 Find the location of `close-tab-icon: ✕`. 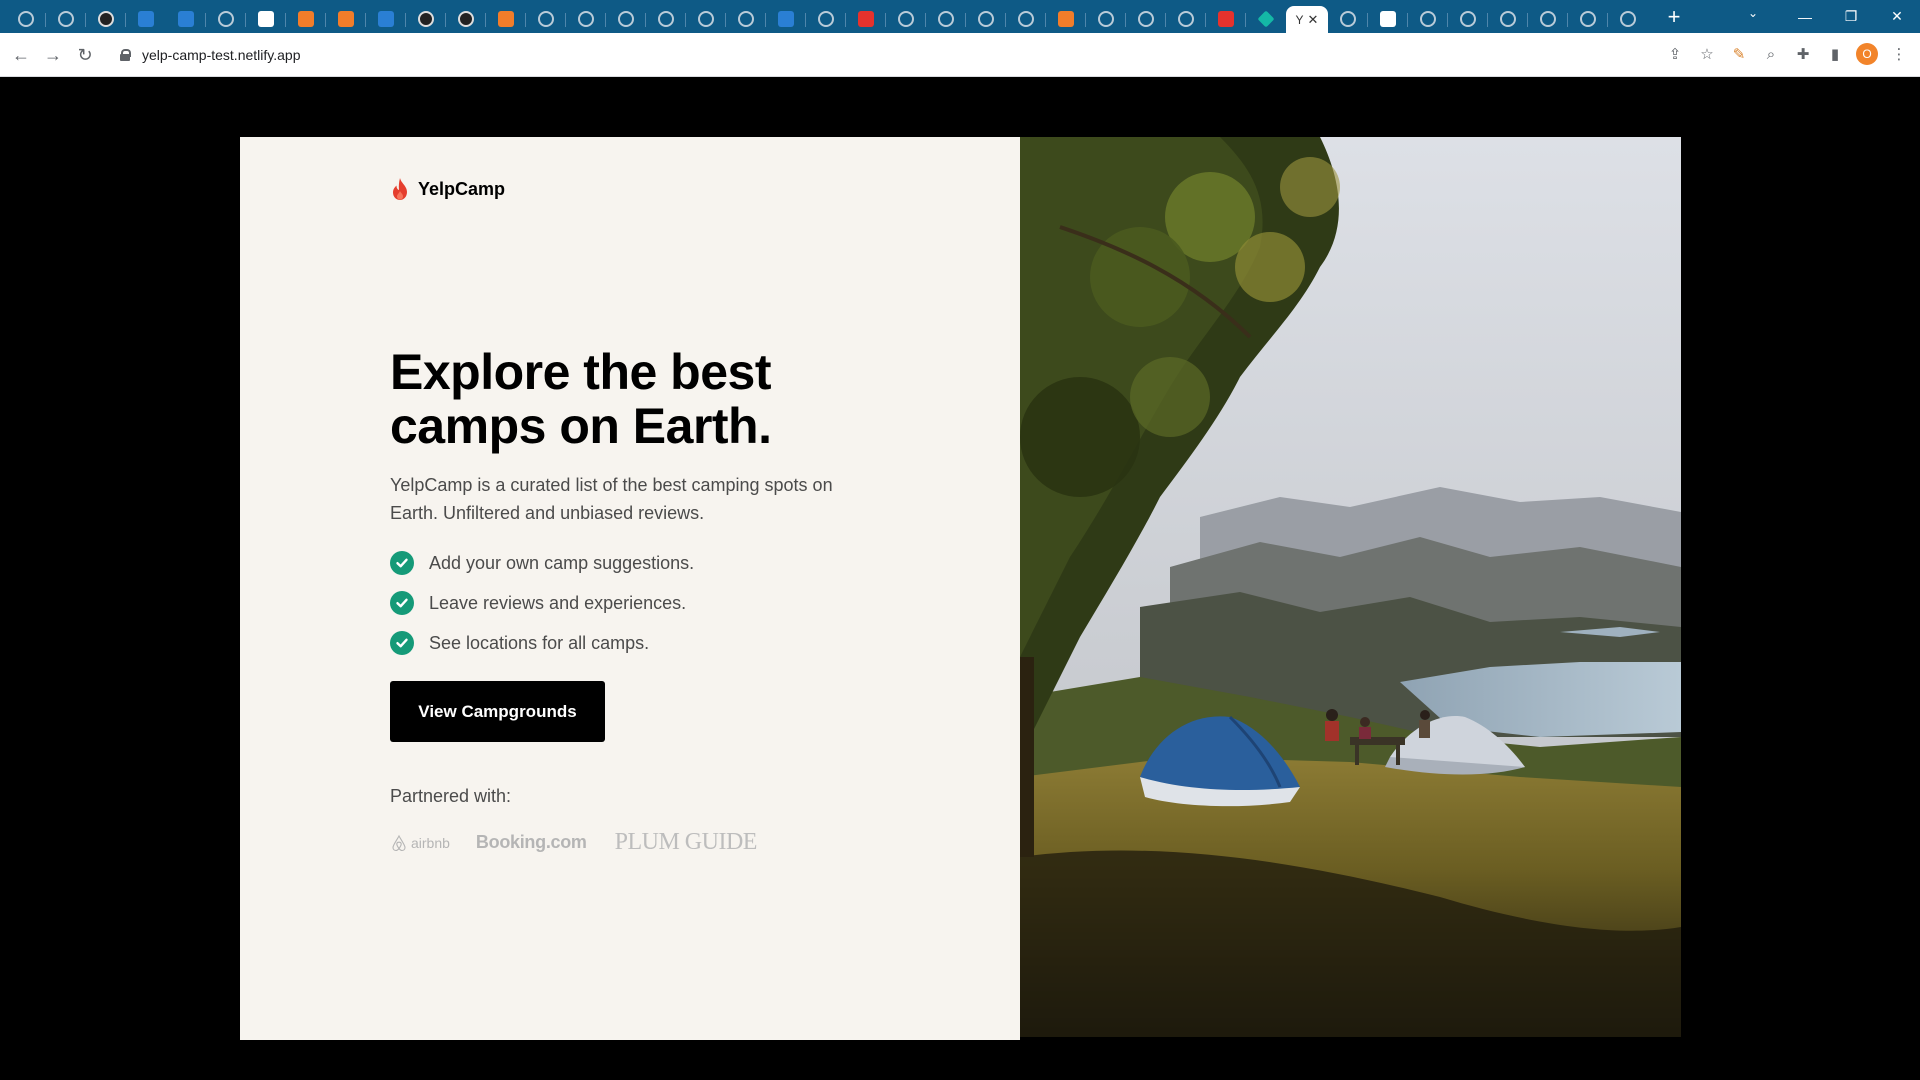

close-tab-icon: ✕ is located at coordinates (1313, 20).